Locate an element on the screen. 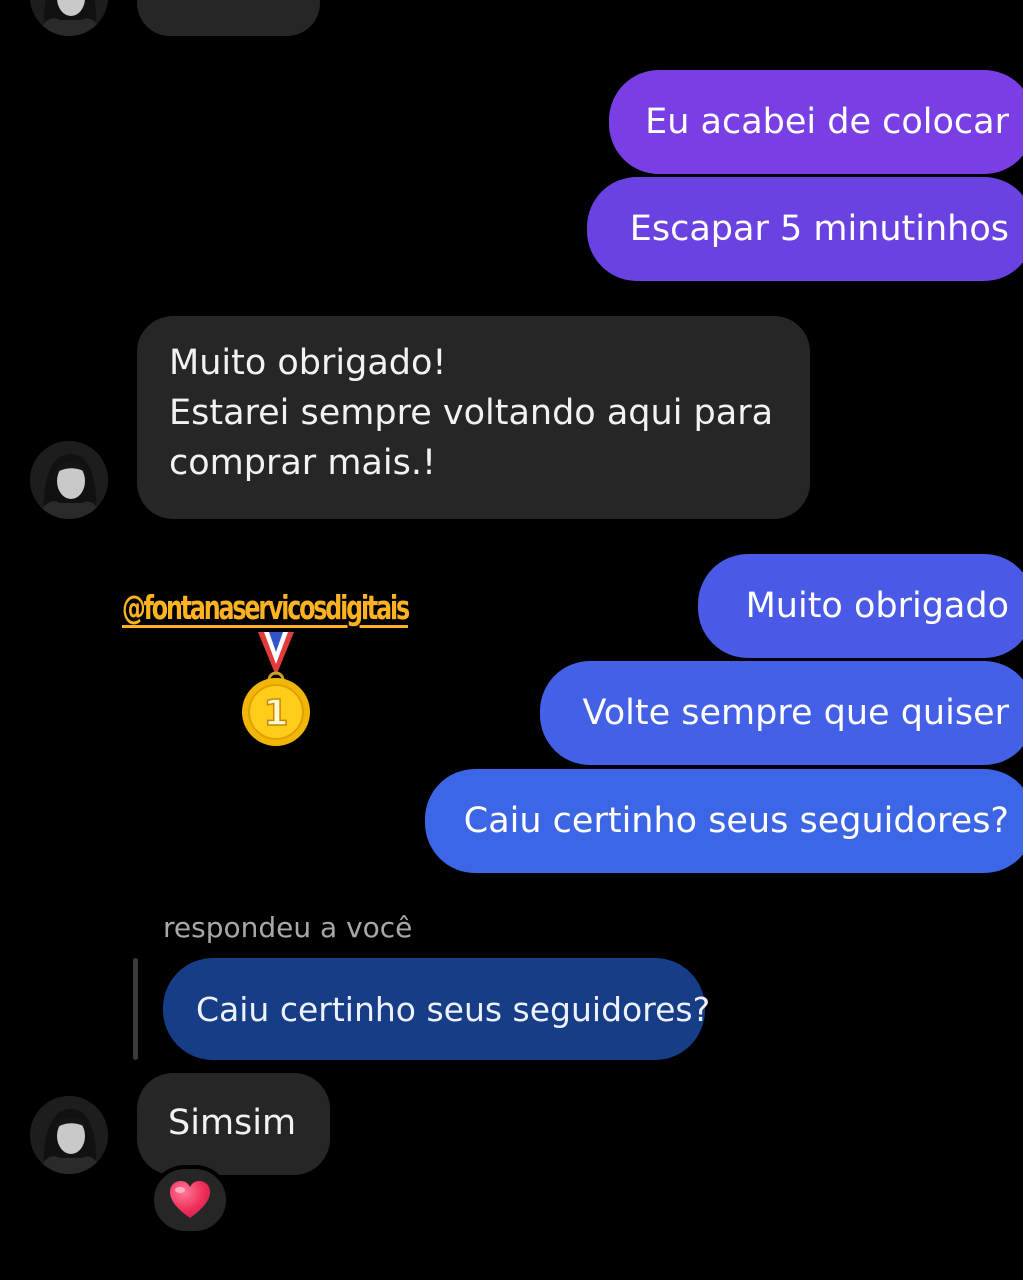  message-text: Eu acabei de colocar is located at coordinates (827, 122).